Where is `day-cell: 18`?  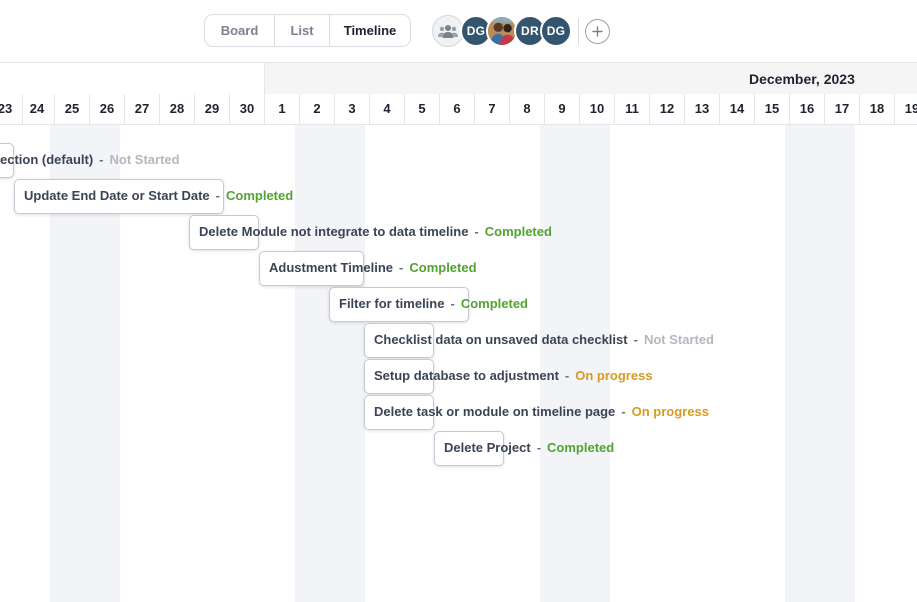
day-cell: 18 is located at coordinates (877, 109).